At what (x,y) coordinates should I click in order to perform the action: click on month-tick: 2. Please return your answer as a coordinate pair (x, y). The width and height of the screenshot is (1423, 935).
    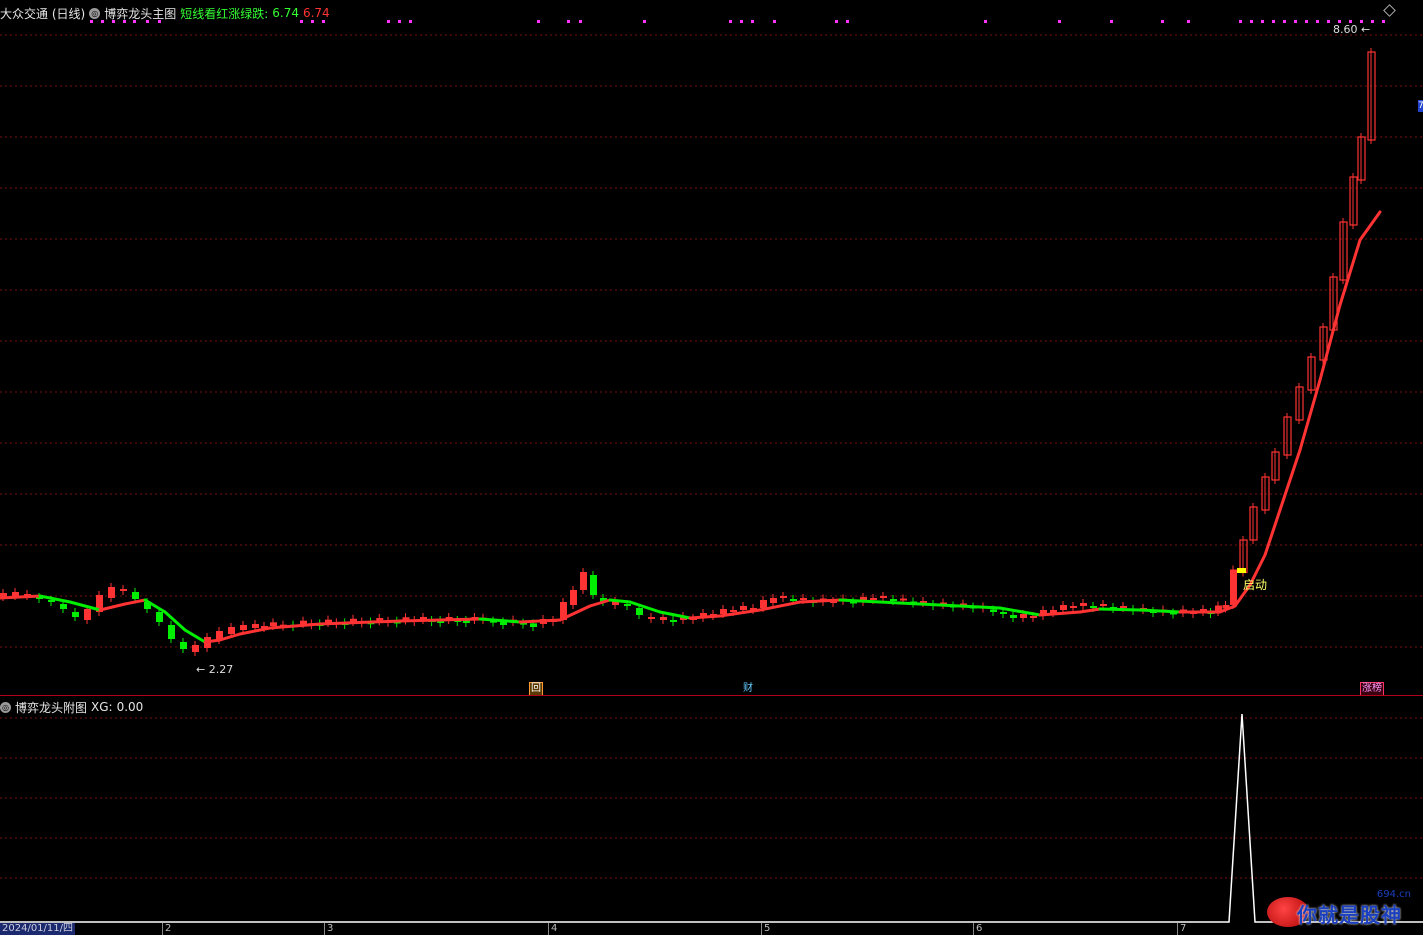
    Looking at the image, I should click on (166, 929).